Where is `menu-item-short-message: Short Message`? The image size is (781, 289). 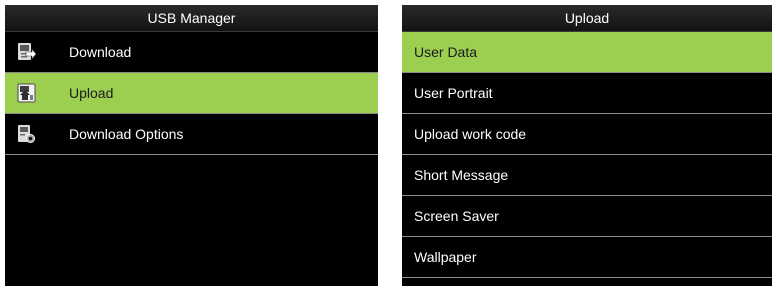 menu-item-short-message: Short Message is located at coordinates (587, 175).